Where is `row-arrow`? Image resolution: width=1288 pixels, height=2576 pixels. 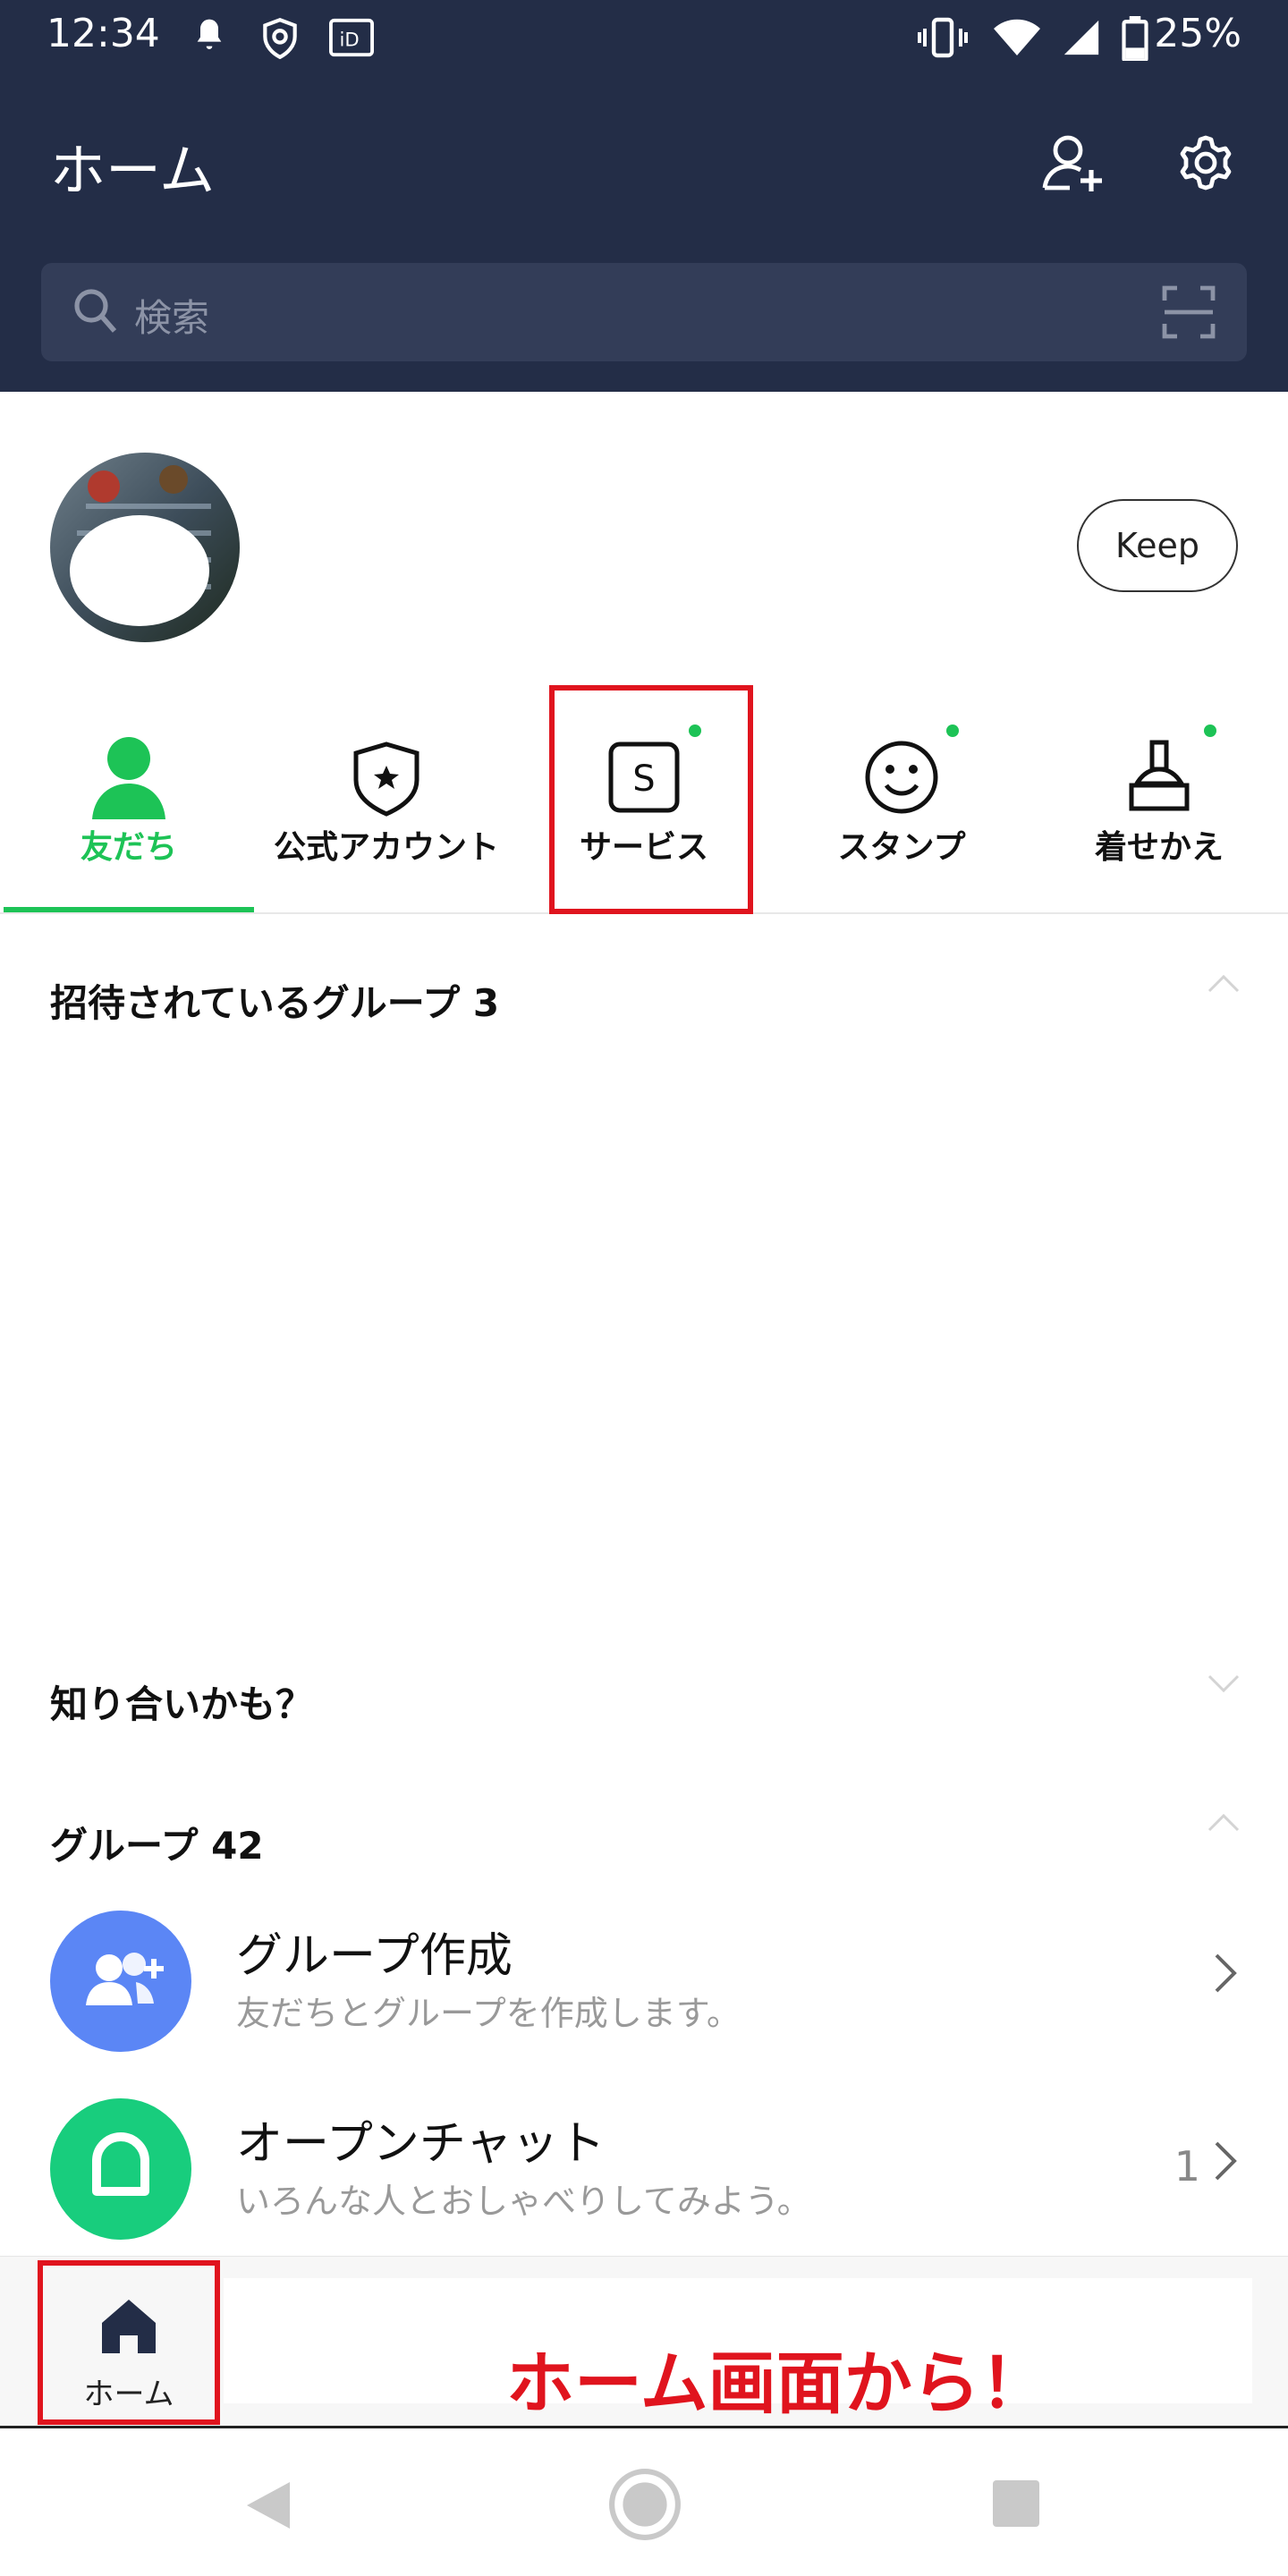 row-arrow is located at coordinates (1225, 1978).